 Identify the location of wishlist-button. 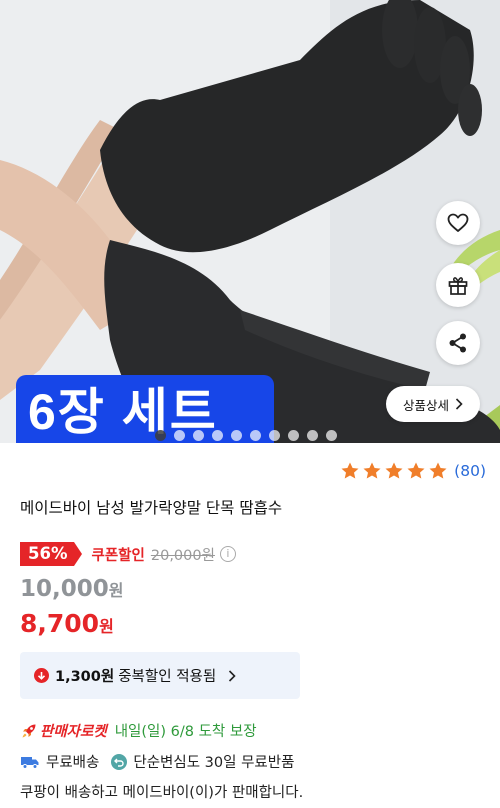
(458, 223).